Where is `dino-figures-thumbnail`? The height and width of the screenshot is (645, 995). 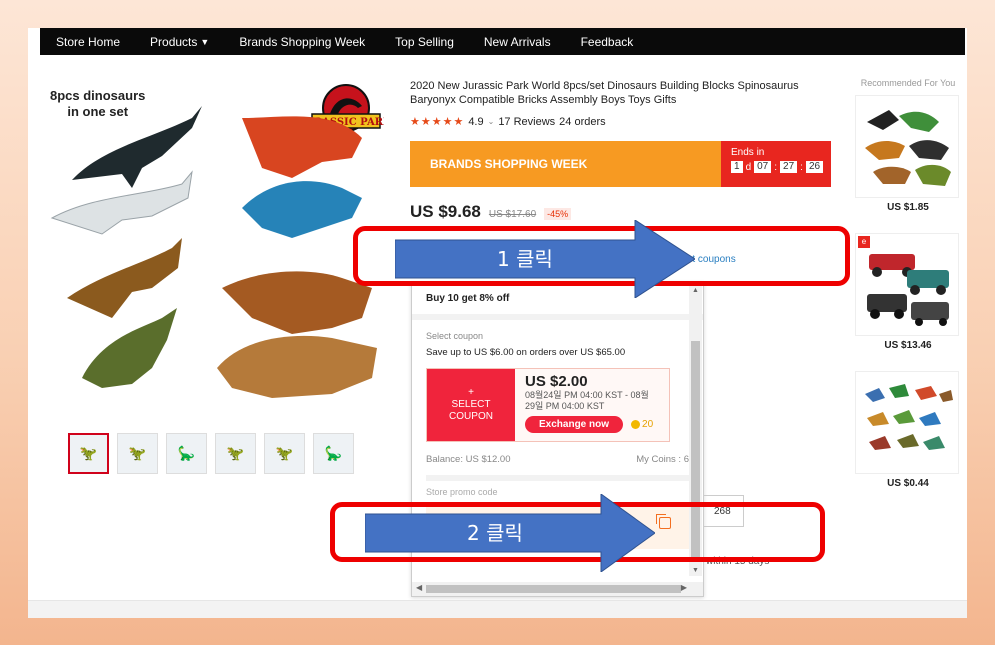
dino-figures-thumbnail is located at coordinates (909, 416).